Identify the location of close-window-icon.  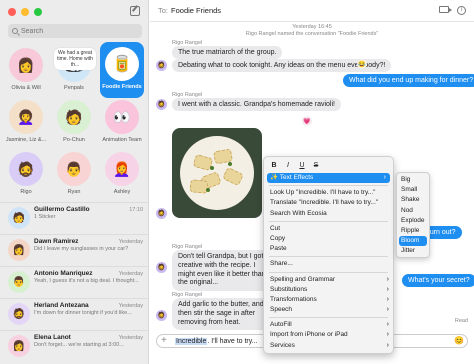
(12, 12).